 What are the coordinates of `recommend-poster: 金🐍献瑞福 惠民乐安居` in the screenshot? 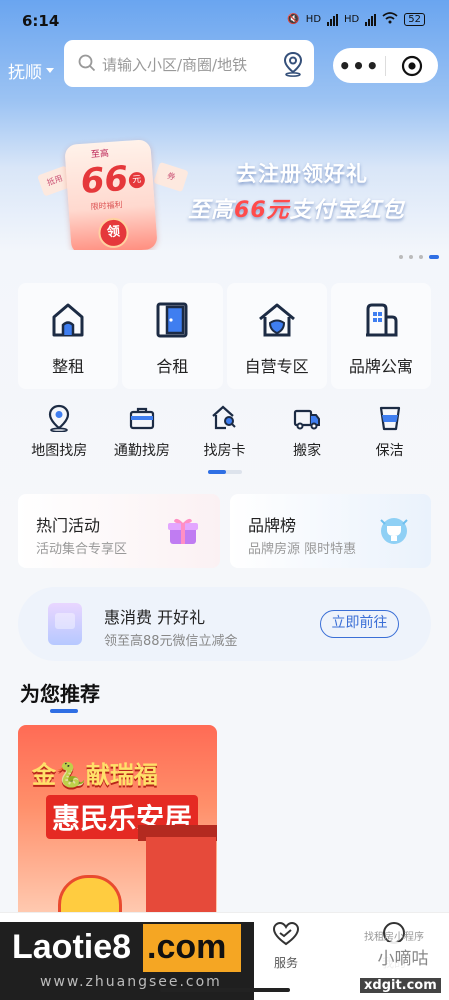 It's located at (117, 825).